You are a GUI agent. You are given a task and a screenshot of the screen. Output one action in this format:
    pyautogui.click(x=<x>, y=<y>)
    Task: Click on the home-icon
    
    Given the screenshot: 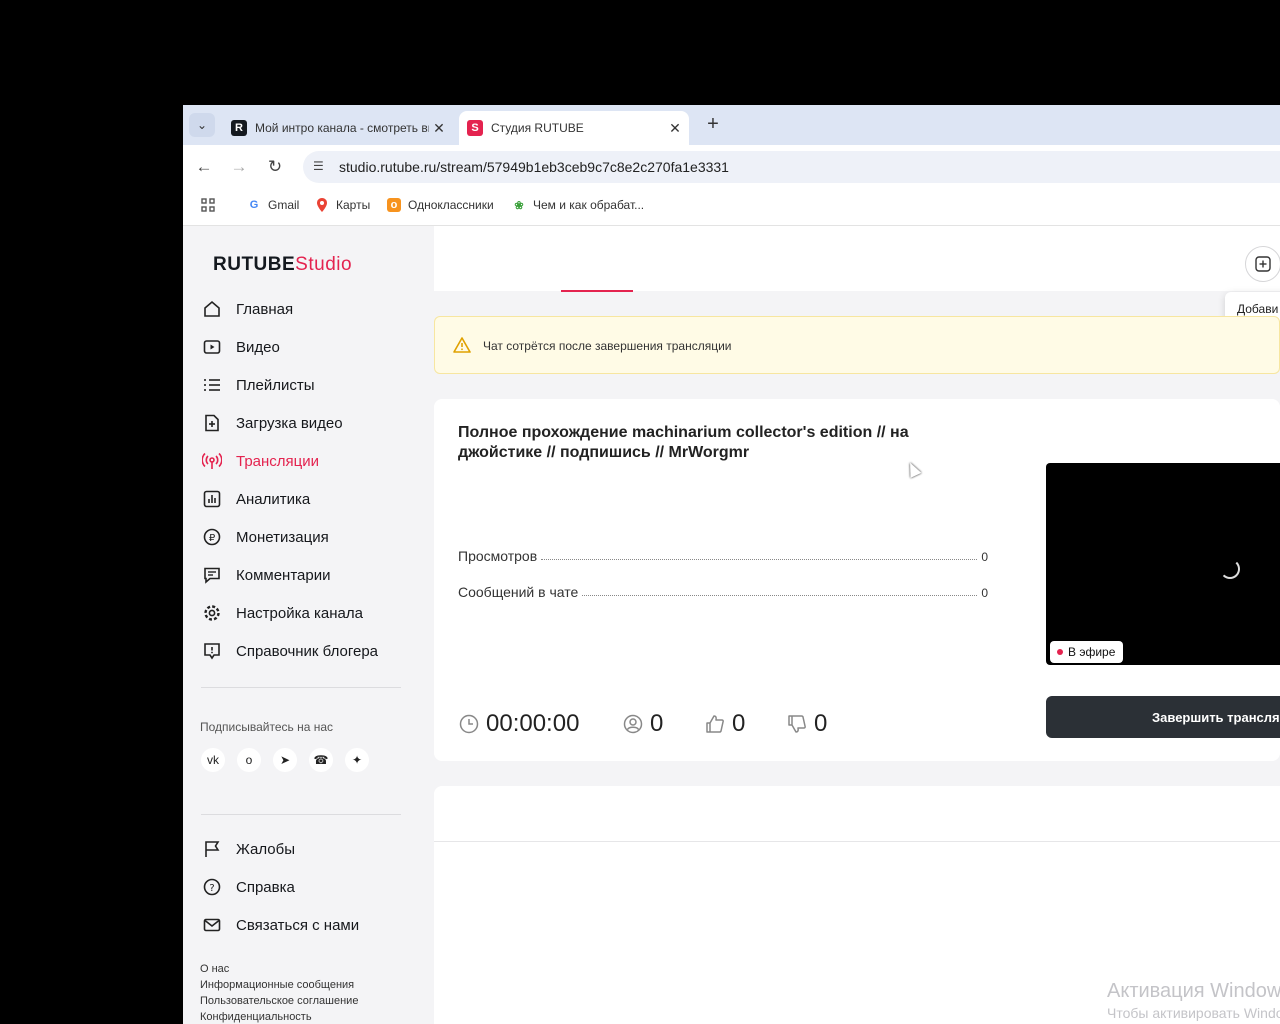 What is the action you would take?
    pyautogui.click(x=212, y=309)
    